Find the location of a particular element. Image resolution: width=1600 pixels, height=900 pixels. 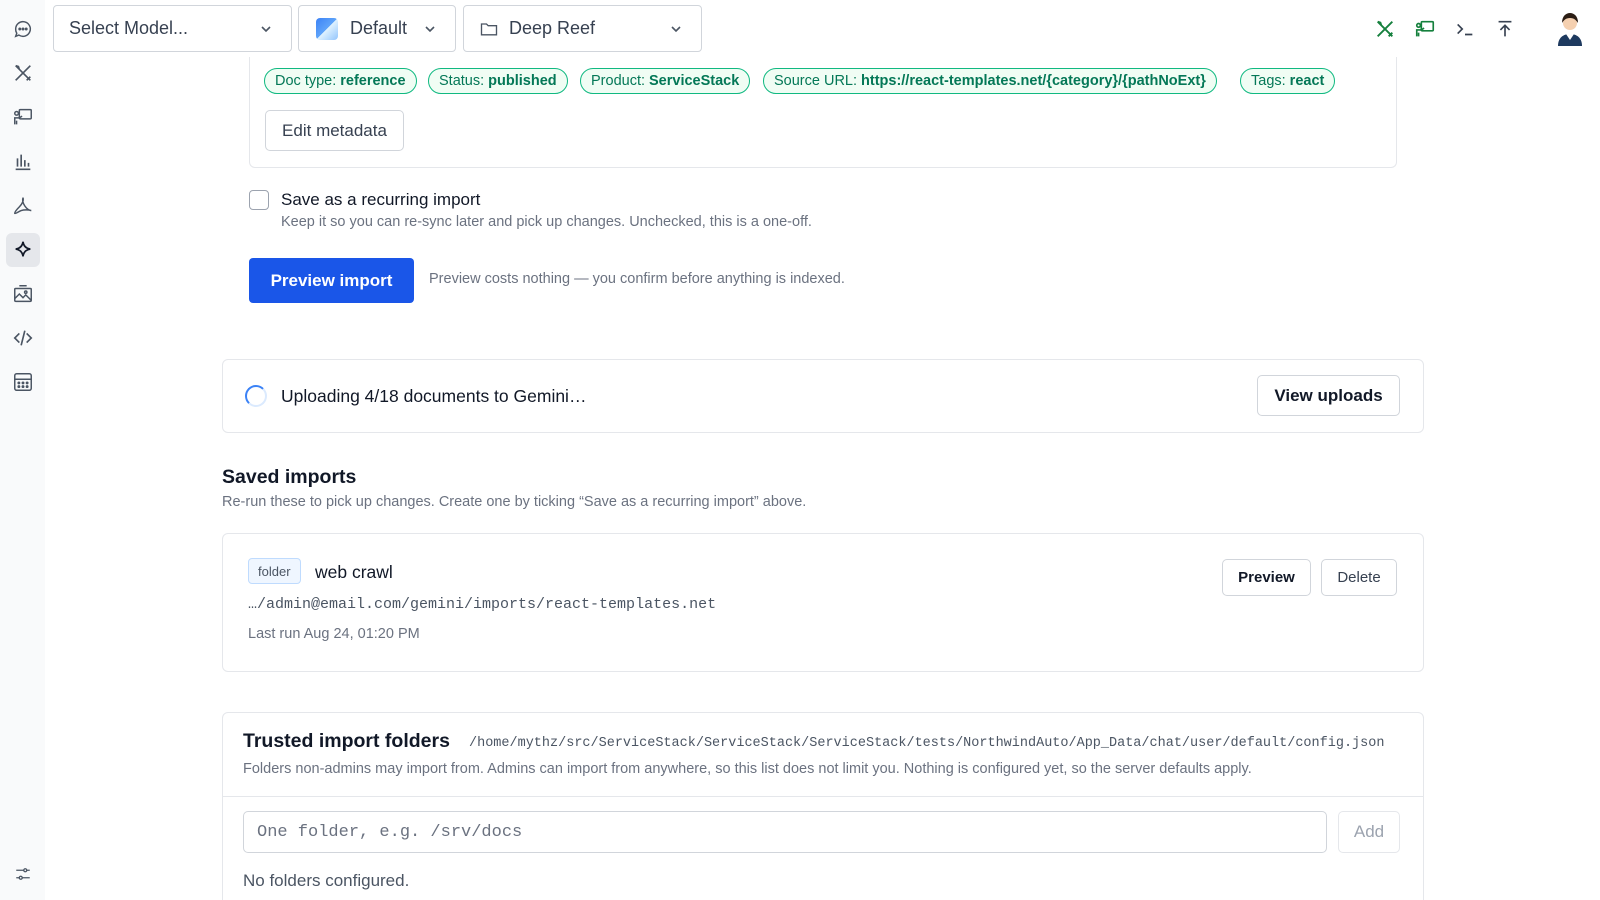

sidebar is located at coordinates (22, 450).